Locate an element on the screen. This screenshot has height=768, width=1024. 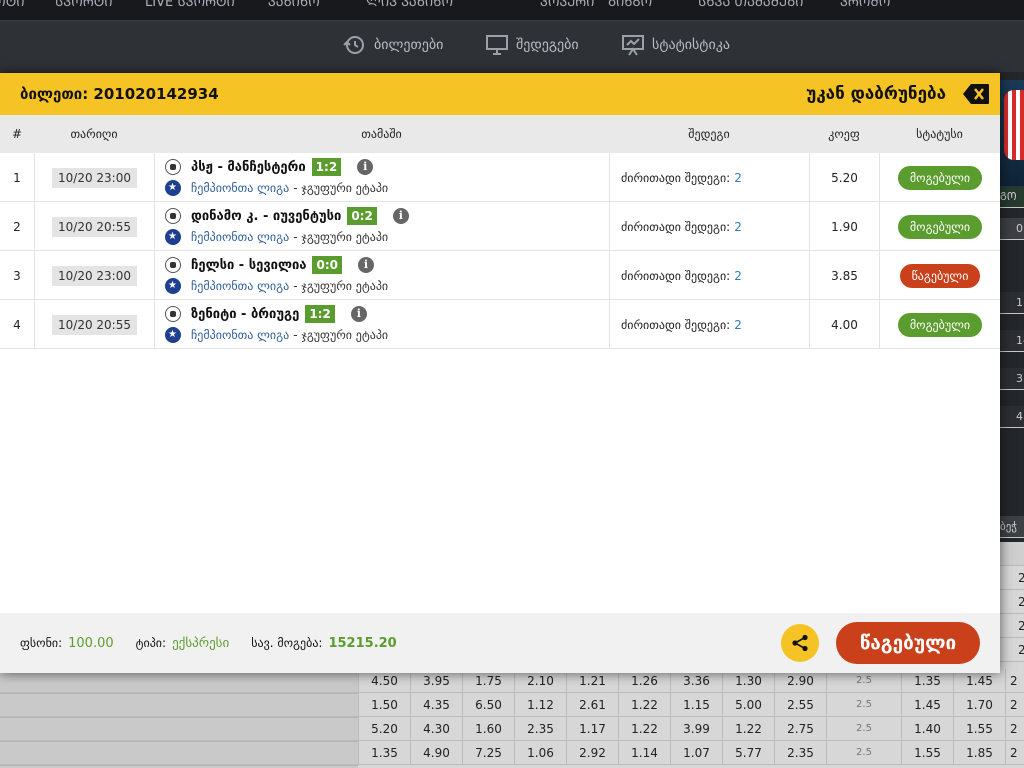
share-icon is located at coordinates (800, 643).